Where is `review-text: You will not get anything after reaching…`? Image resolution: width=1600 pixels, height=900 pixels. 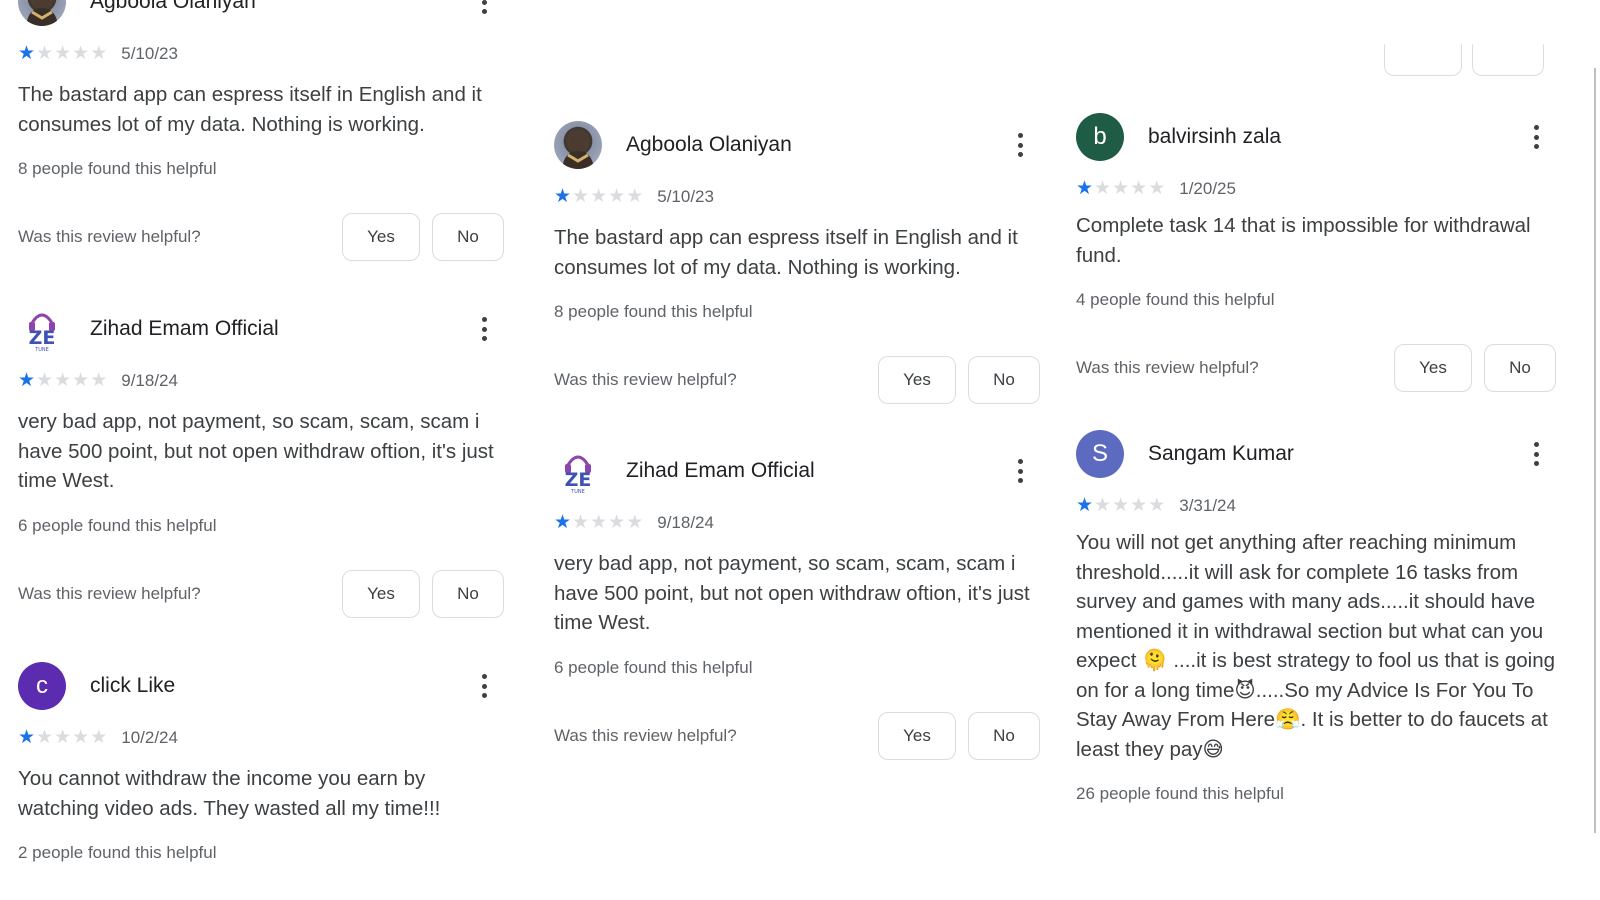 review-text: You will not get anything after reaching… is located at coordinates (1316, 646).